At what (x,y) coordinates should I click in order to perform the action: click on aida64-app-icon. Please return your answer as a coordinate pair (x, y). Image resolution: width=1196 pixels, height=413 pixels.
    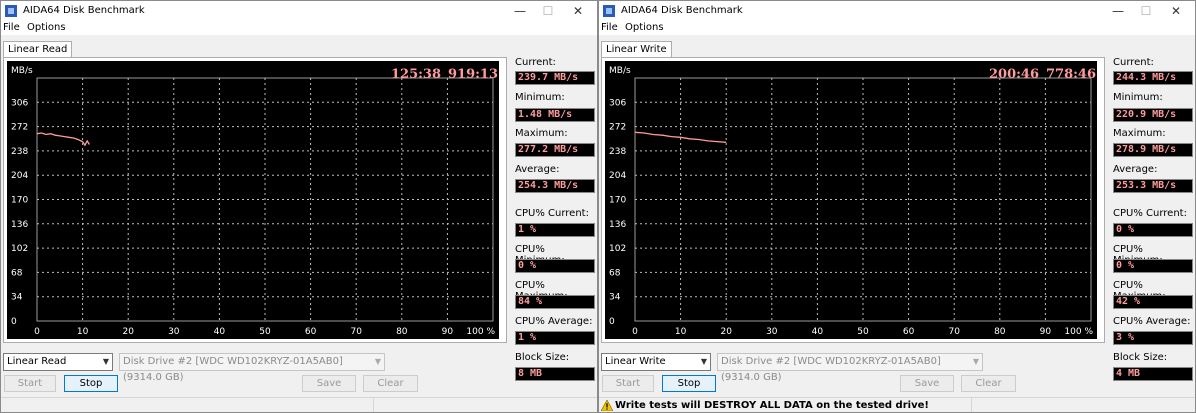
    Looking at the image, I should click on (609, 11).